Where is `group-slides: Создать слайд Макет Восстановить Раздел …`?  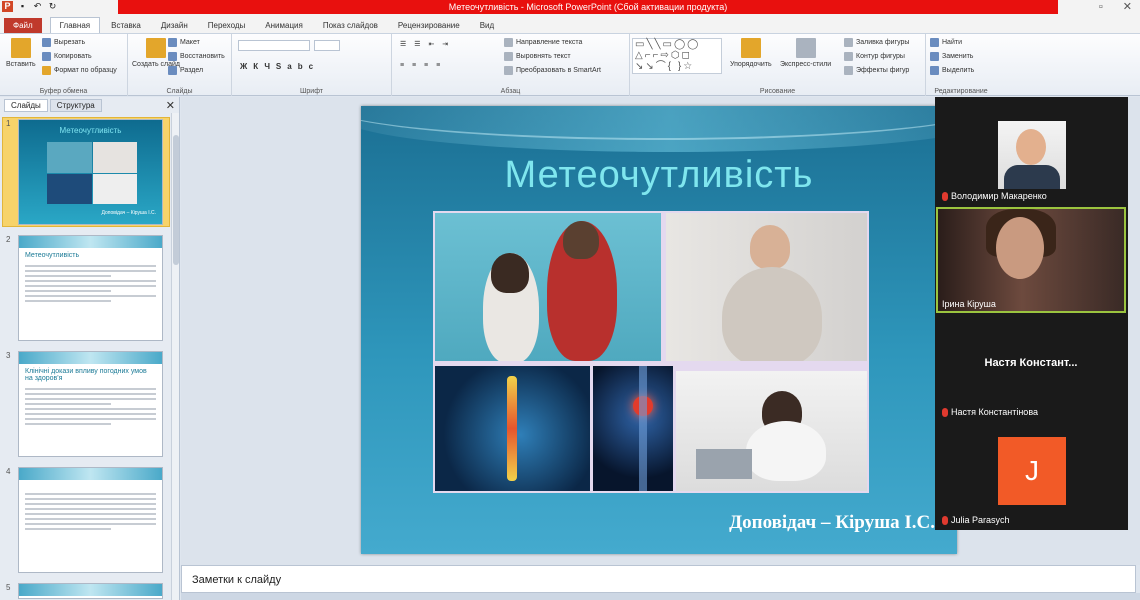 group-slides: Создать слайд Макет Восстановить Раздел … is located at coordinates (180, 65).